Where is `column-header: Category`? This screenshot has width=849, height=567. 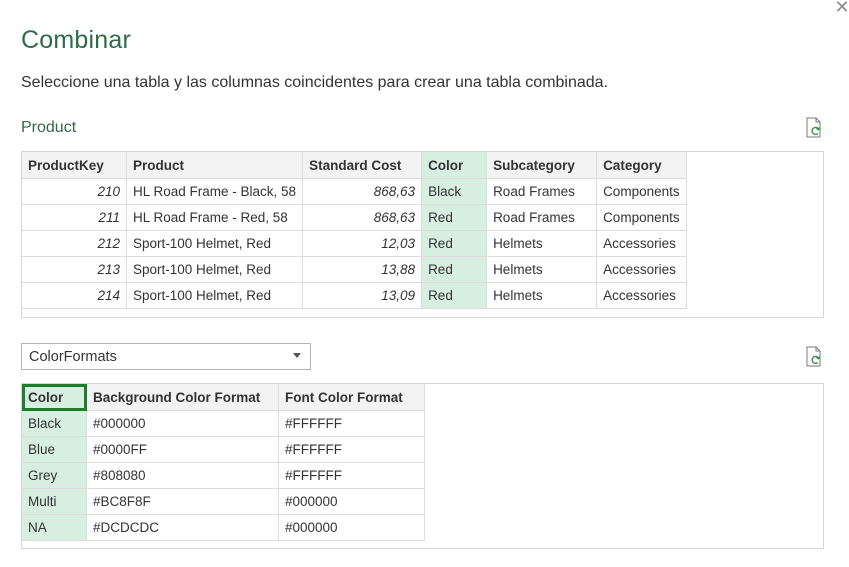 column-header: Category is located at coordinates (641, 165).